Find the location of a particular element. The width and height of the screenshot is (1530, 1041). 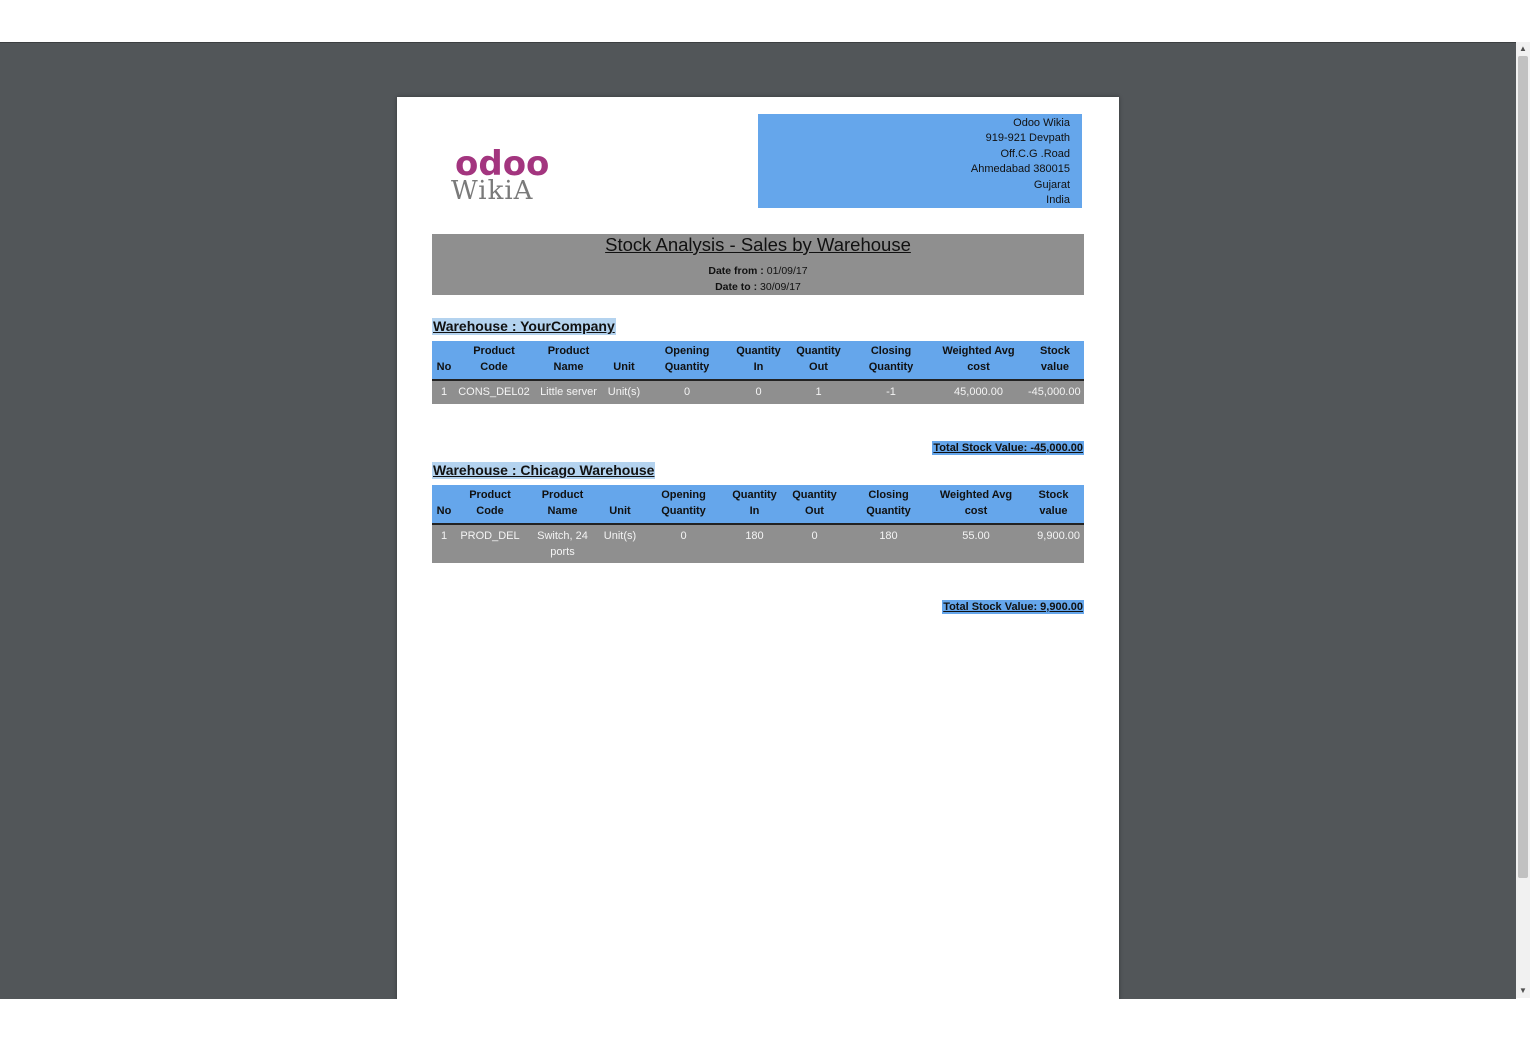

date-from-value: 01/09/17 is located at coordinates (787, 271).